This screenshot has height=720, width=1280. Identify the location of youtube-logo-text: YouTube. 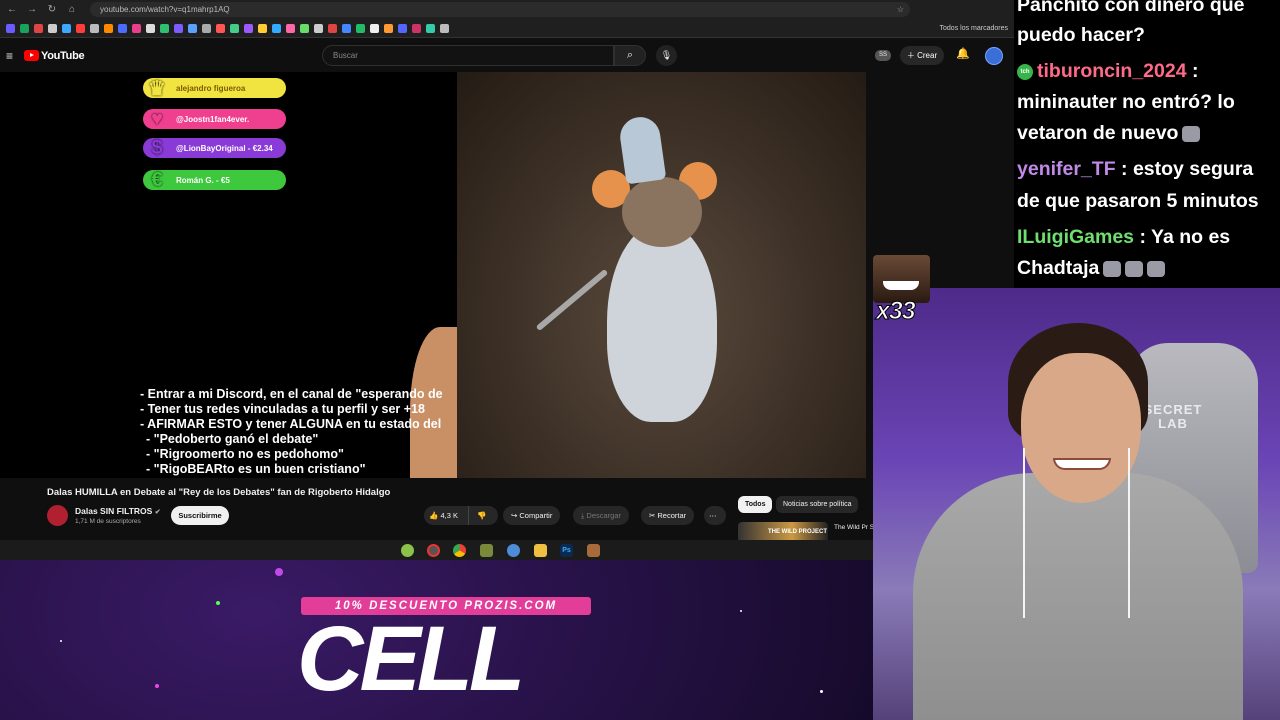
(63, 55).